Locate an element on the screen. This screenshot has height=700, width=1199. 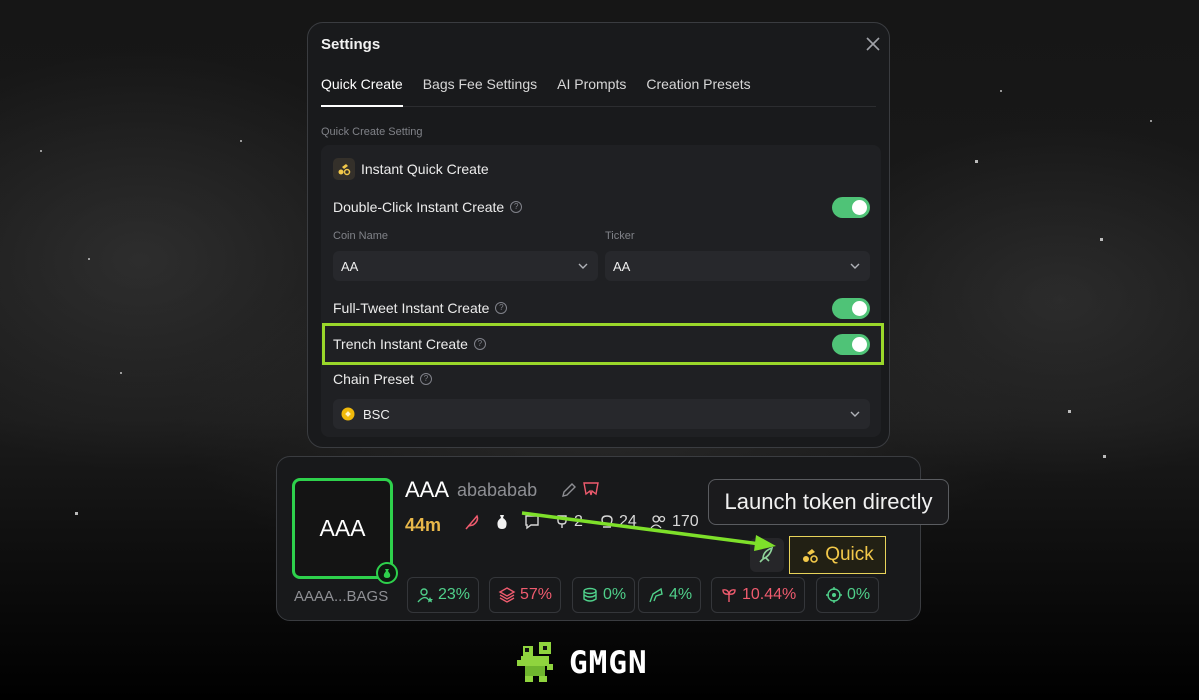
quick-icon is located at coordinates (811, 556).